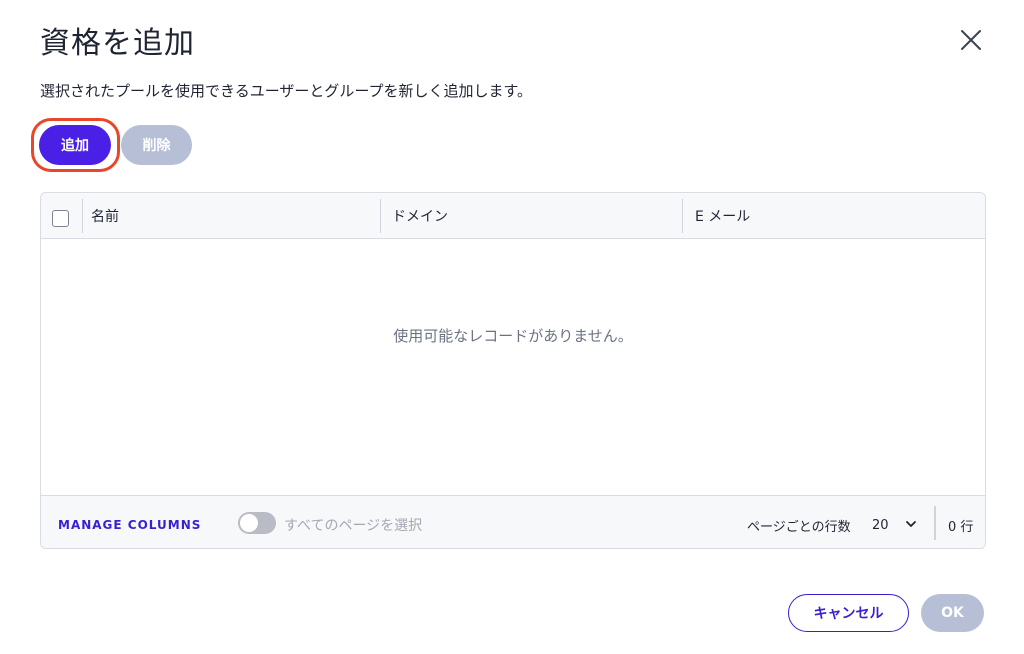 The width and height of the screenshot is (1024, 654). What do you see at coordinates (75, 145) in the screenshot?
I see `add-button: 追加` at bounding box center [75, 145].